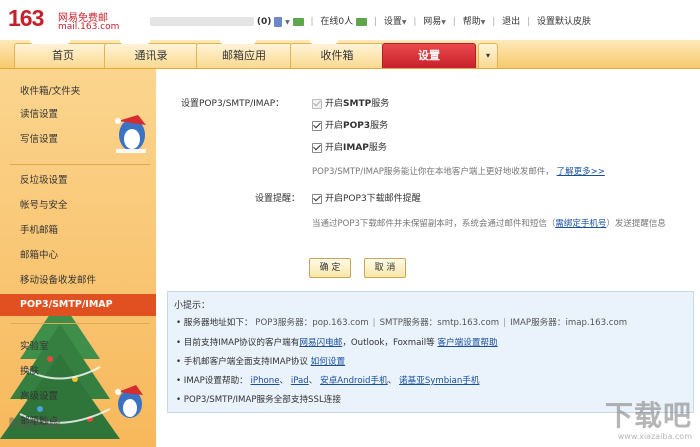  What do you see at coordinates (467, 343) in the screenshot?
I see `client-help-link: 客户端设置帮助` at bounding box center [467, 343].